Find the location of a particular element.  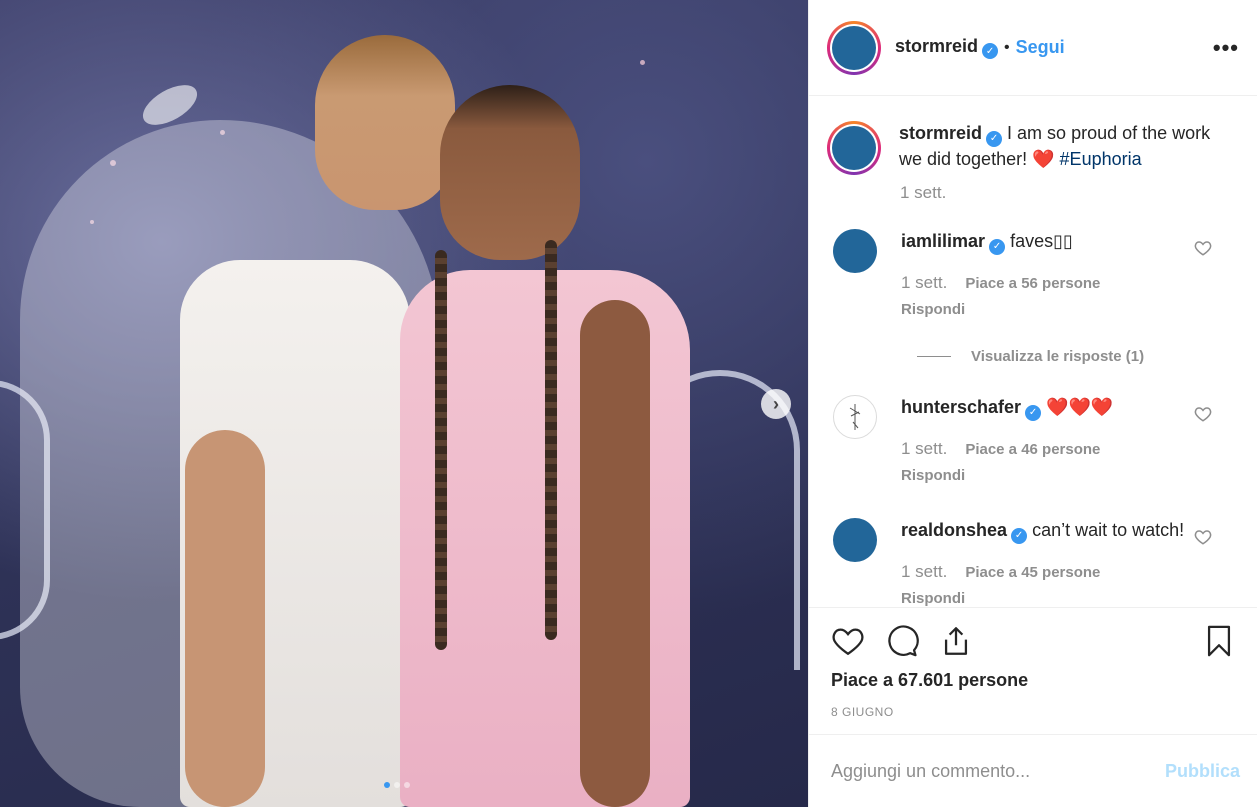

publish-button: Pubblica is located at coordinates (1202, 771).